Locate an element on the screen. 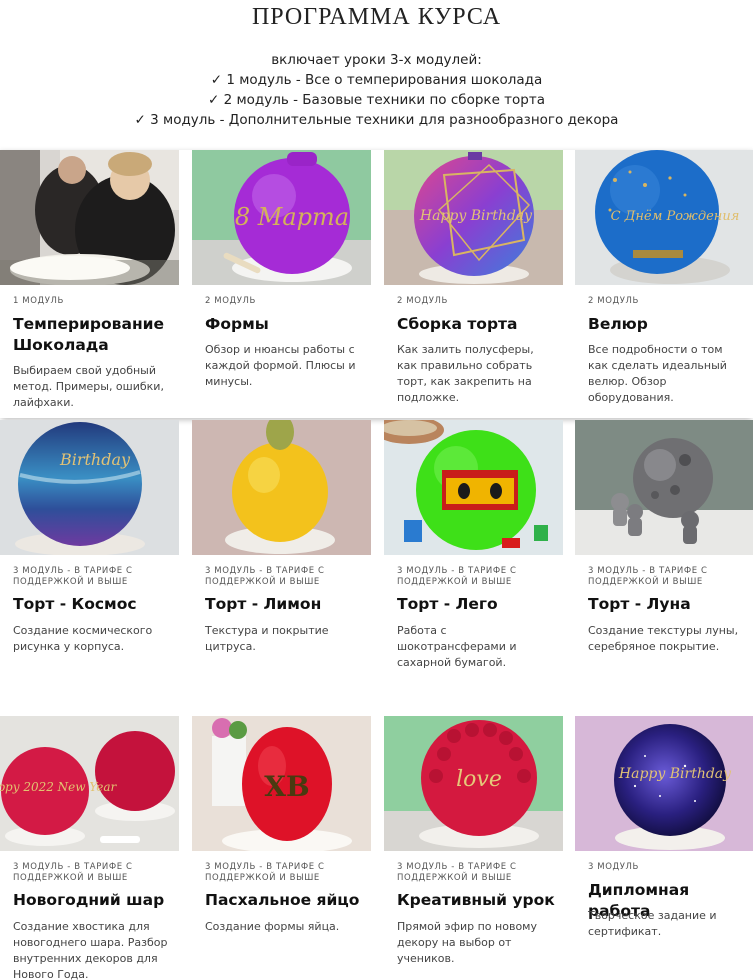 This screenshot has width=753, height=980. module-label: 3 МОДУЛЬ is located at coordinates (613, 867).